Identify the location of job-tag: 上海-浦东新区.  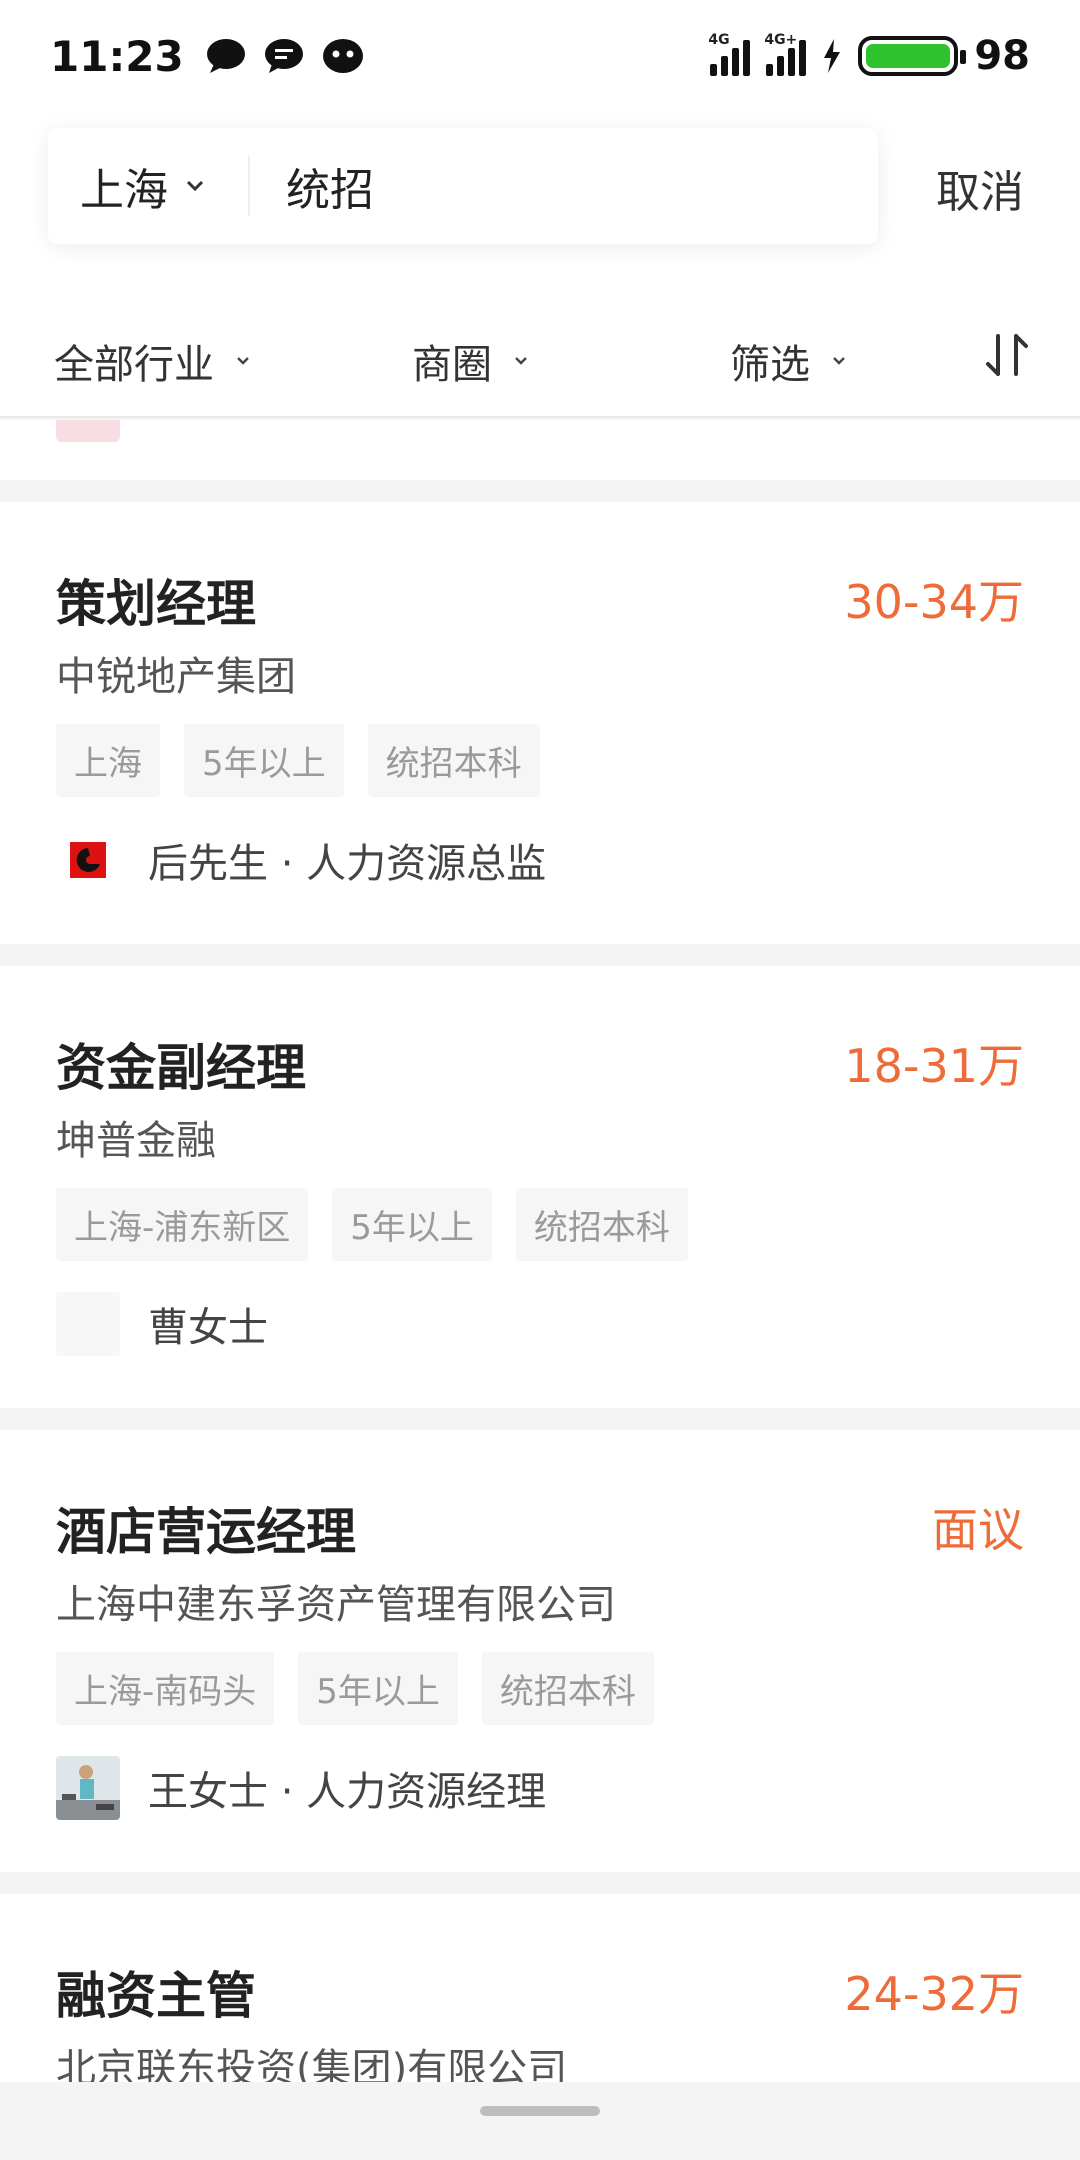
(182, 1224).